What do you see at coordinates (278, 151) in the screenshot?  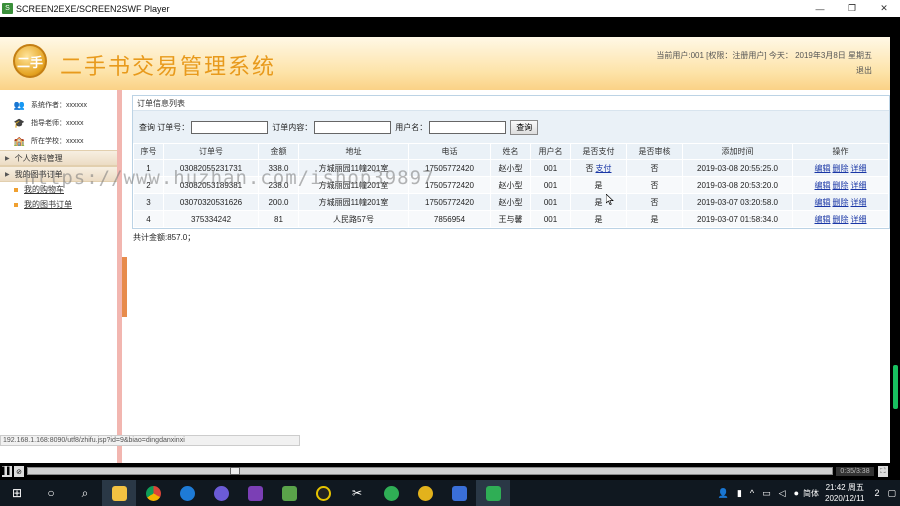 I see `col-amount: 金额` at bounding box center [278, 151].